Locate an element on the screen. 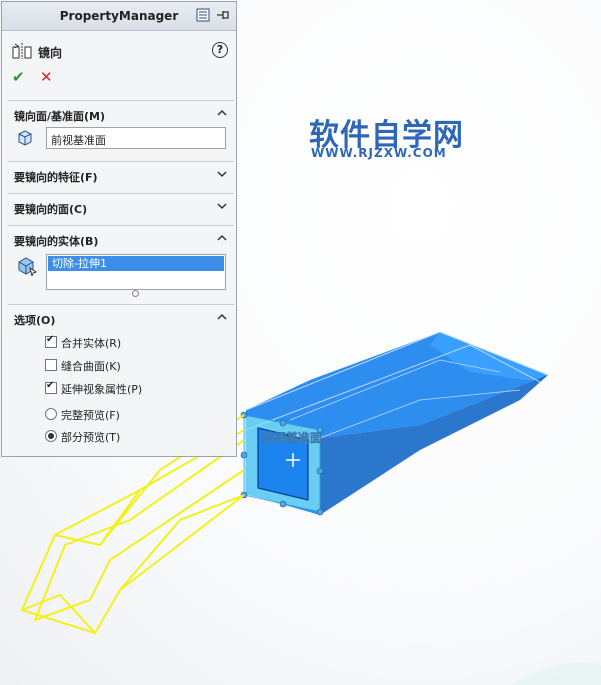 The image size is (601, 685). features-group: 要镜向的特征(F) is located at coordinates (121, 177).